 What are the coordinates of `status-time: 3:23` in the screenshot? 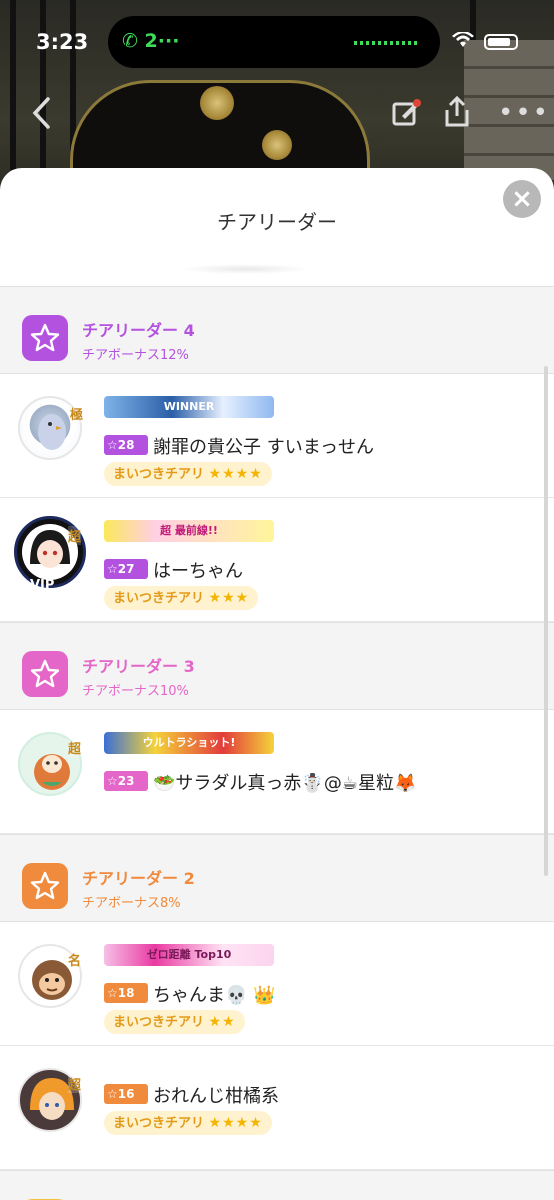 It's located at (62, 42).